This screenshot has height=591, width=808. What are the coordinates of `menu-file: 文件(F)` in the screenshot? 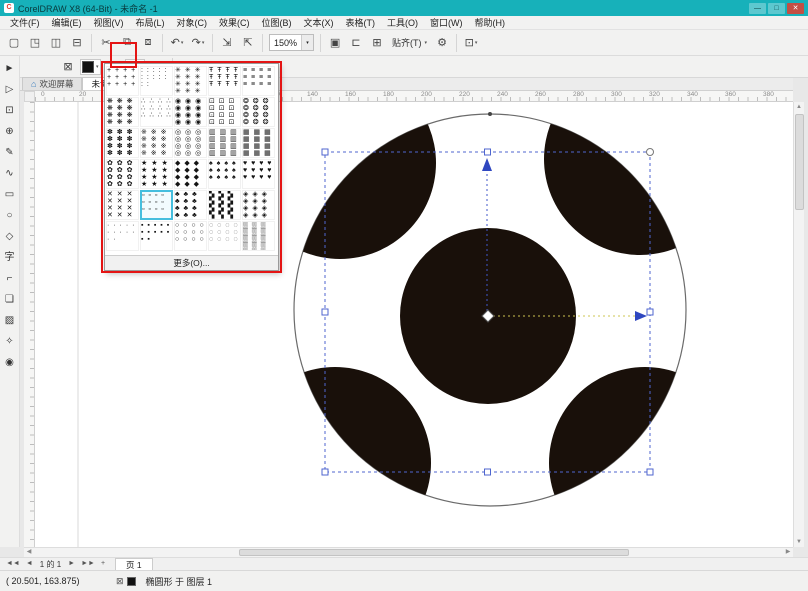 It's located at (25, 23).